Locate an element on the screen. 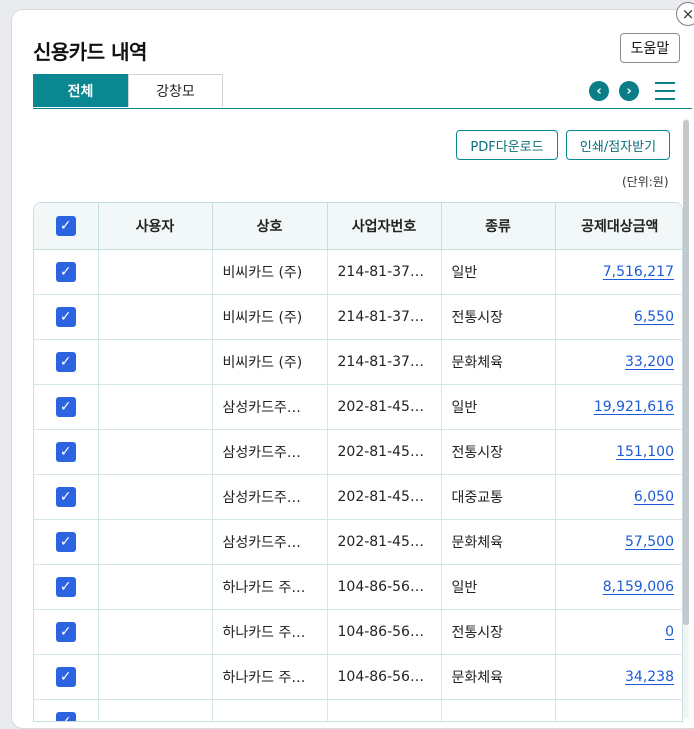  table-row: ✓ 삼성카드주… 202-81-45… 문화체육 57,500 is located at coordinates (358, 542).